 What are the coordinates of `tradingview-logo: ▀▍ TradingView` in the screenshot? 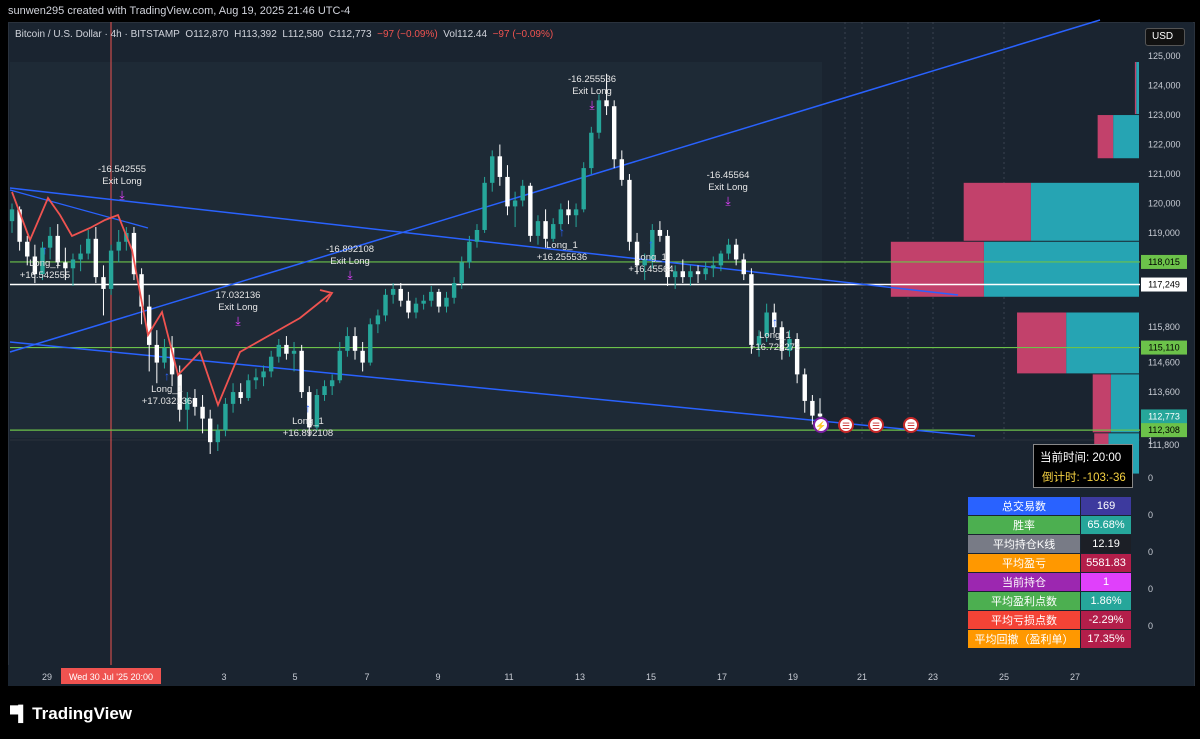 It's located at (71, 714).